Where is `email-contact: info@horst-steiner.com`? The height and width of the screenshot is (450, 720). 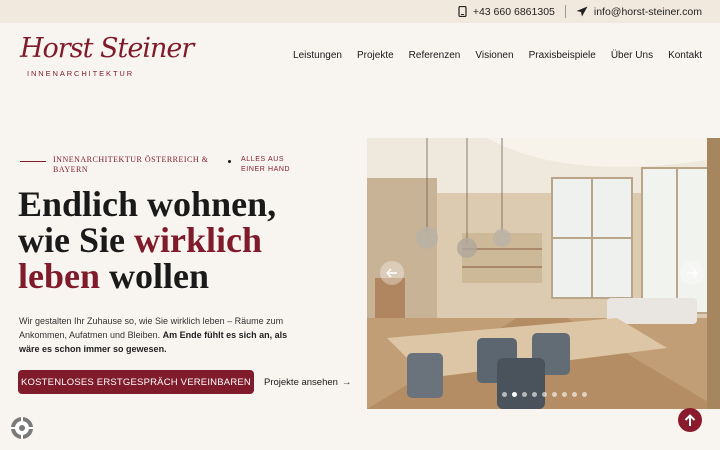 email-contact: info@horst-steiner.com is located at coordinates (639, 12).